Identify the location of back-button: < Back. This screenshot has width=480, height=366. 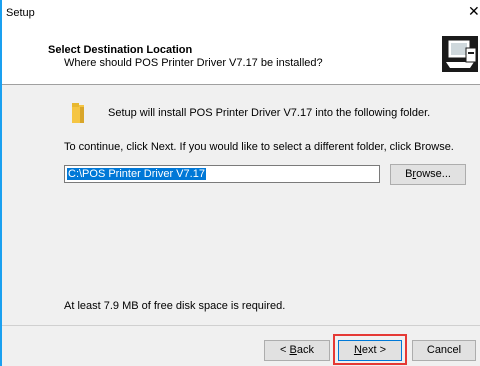
(297, 350).